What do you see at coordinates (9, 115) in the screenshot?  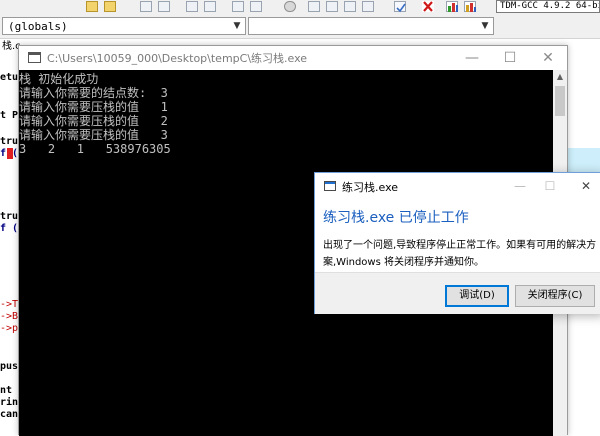 I see `code-fragment: t P` at bounding box center [9, 115].